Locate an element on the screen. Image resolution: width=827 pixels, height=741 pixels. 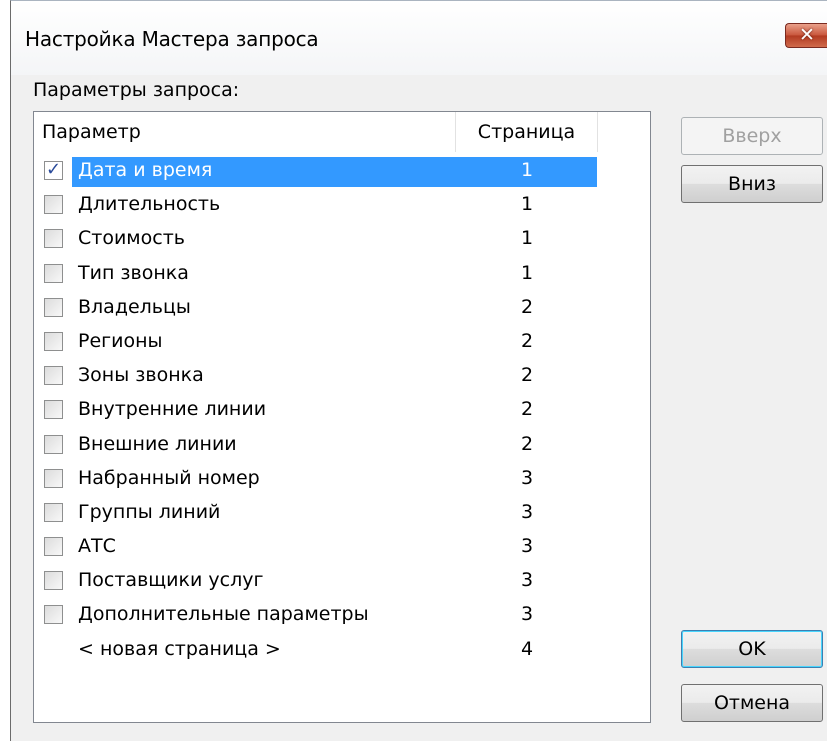
column-header-parameter: Параметр is located at coordinates (245, 132).